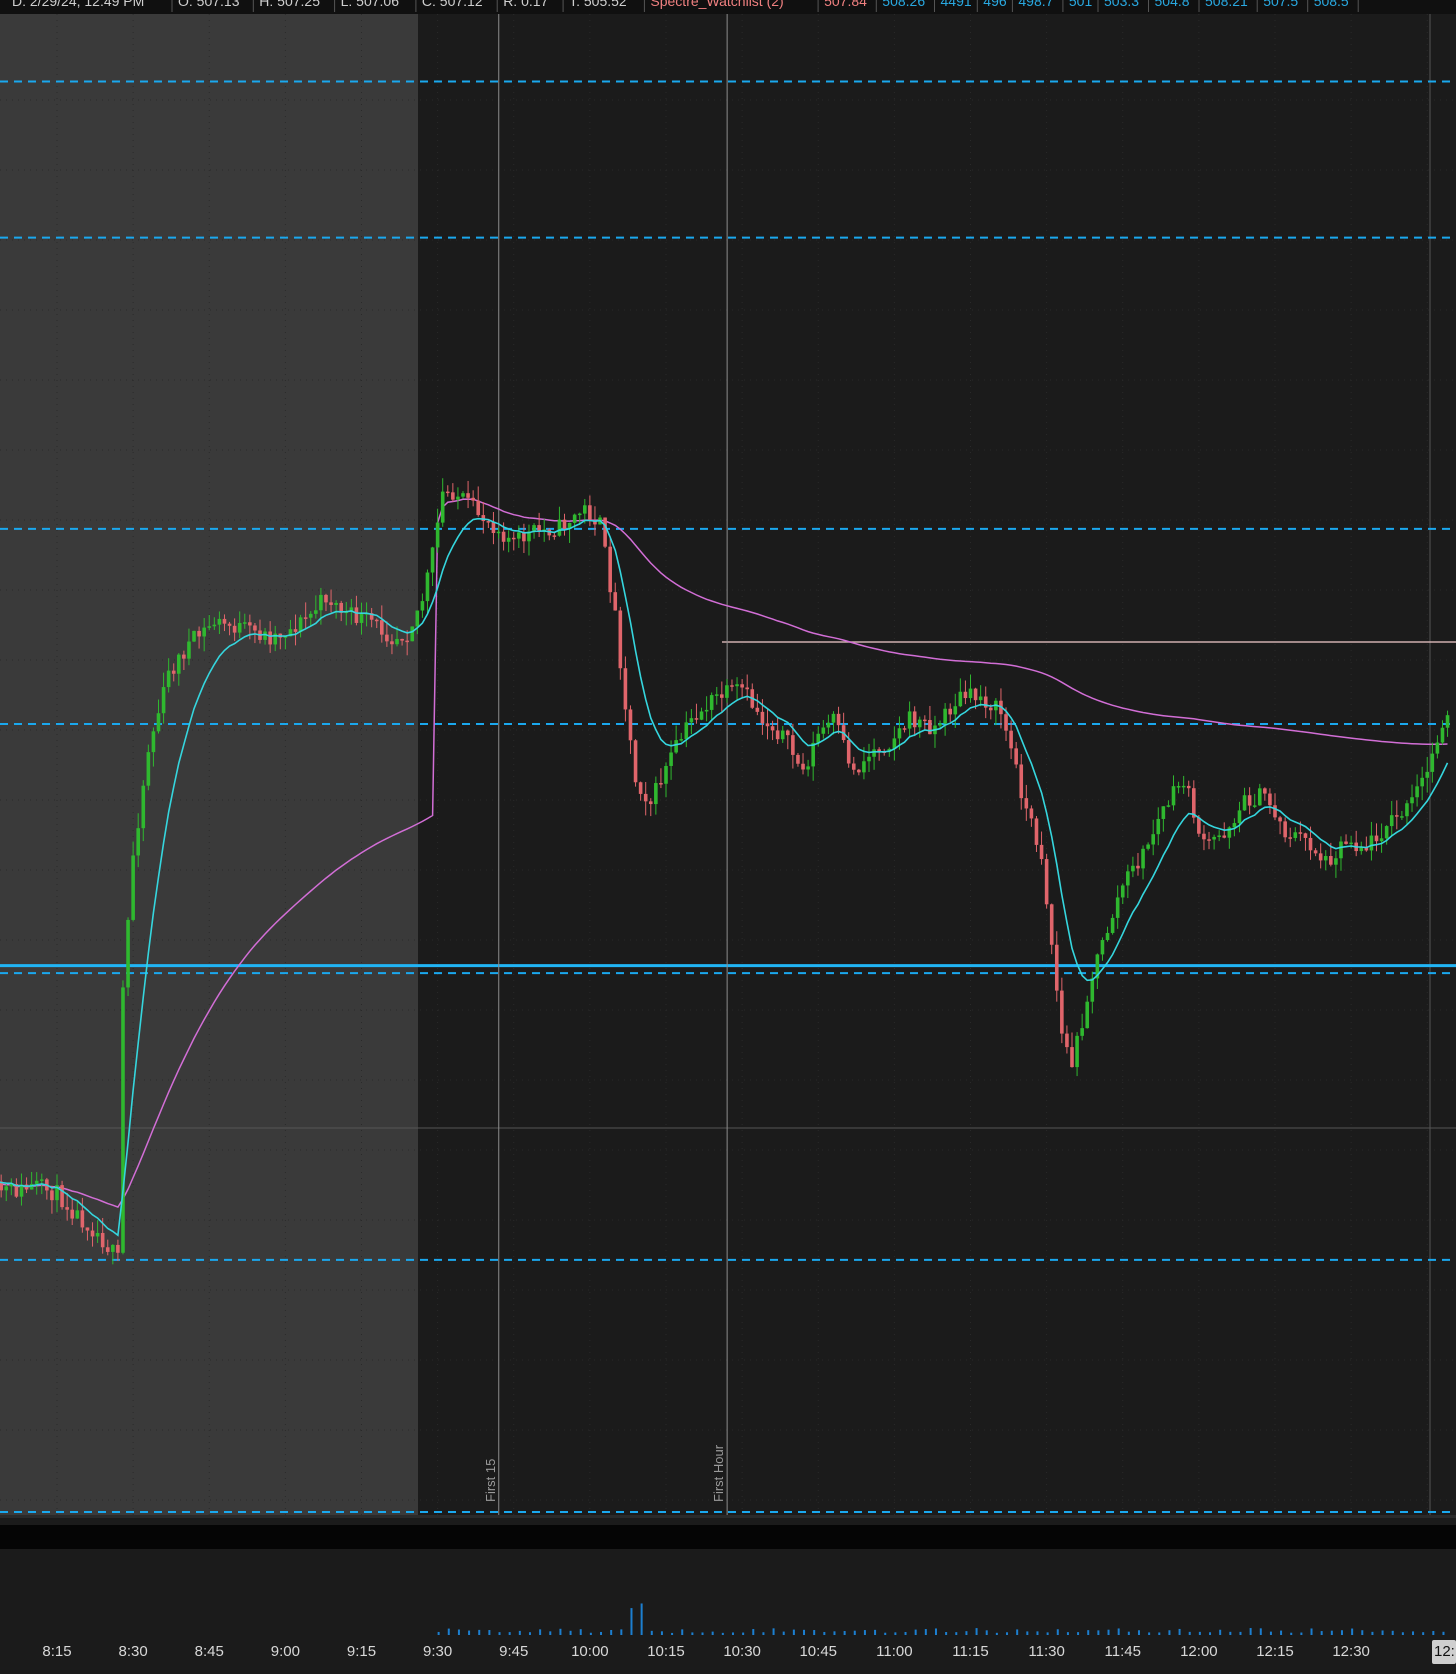 The height and width of the screenshot is (1674, 1456). Describe the element at coordinates (728, 1516) in the screenshot. I see `pane-divider` at that location.